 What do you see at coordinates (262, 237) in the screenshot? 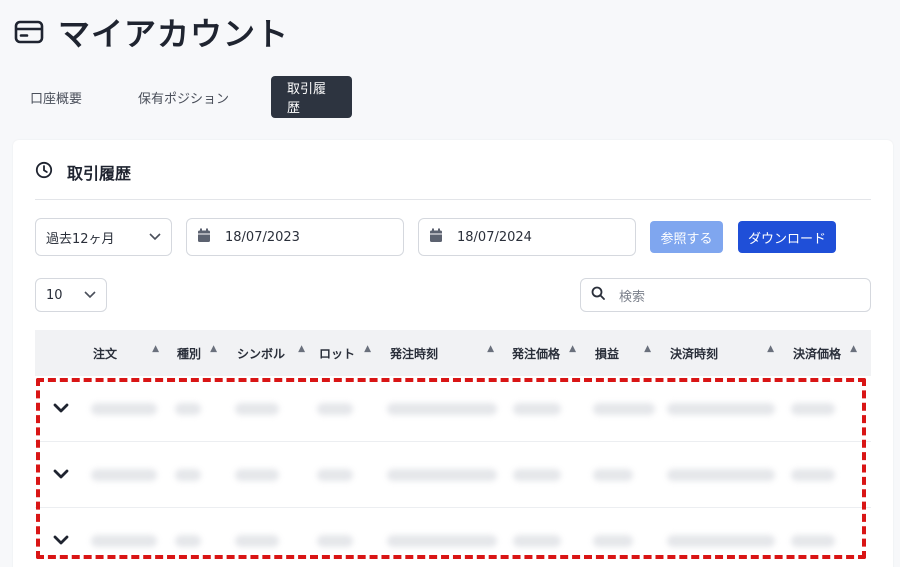
I see `date-from-value: 18/07/2023` at bounding box center [262, 237].